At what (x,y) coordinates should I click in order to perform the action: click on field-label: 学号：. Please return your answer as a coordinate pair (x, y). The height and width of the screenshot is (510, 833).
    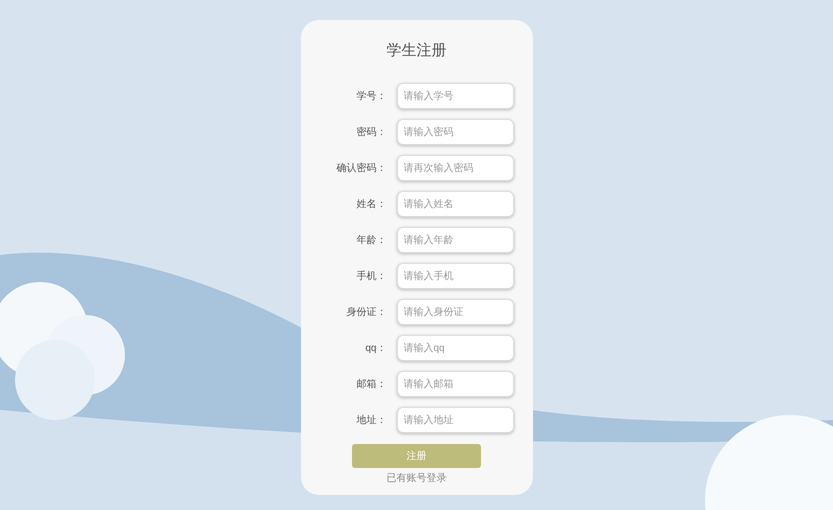
    Looking at the image, I should click on (371, 97).